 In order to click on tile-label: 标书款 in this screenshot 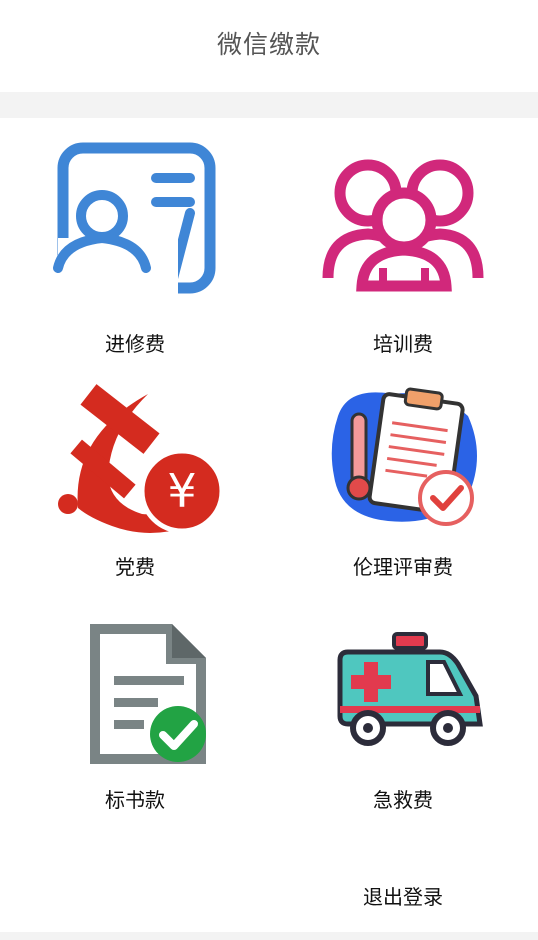, I will do `click(135, 800)`.